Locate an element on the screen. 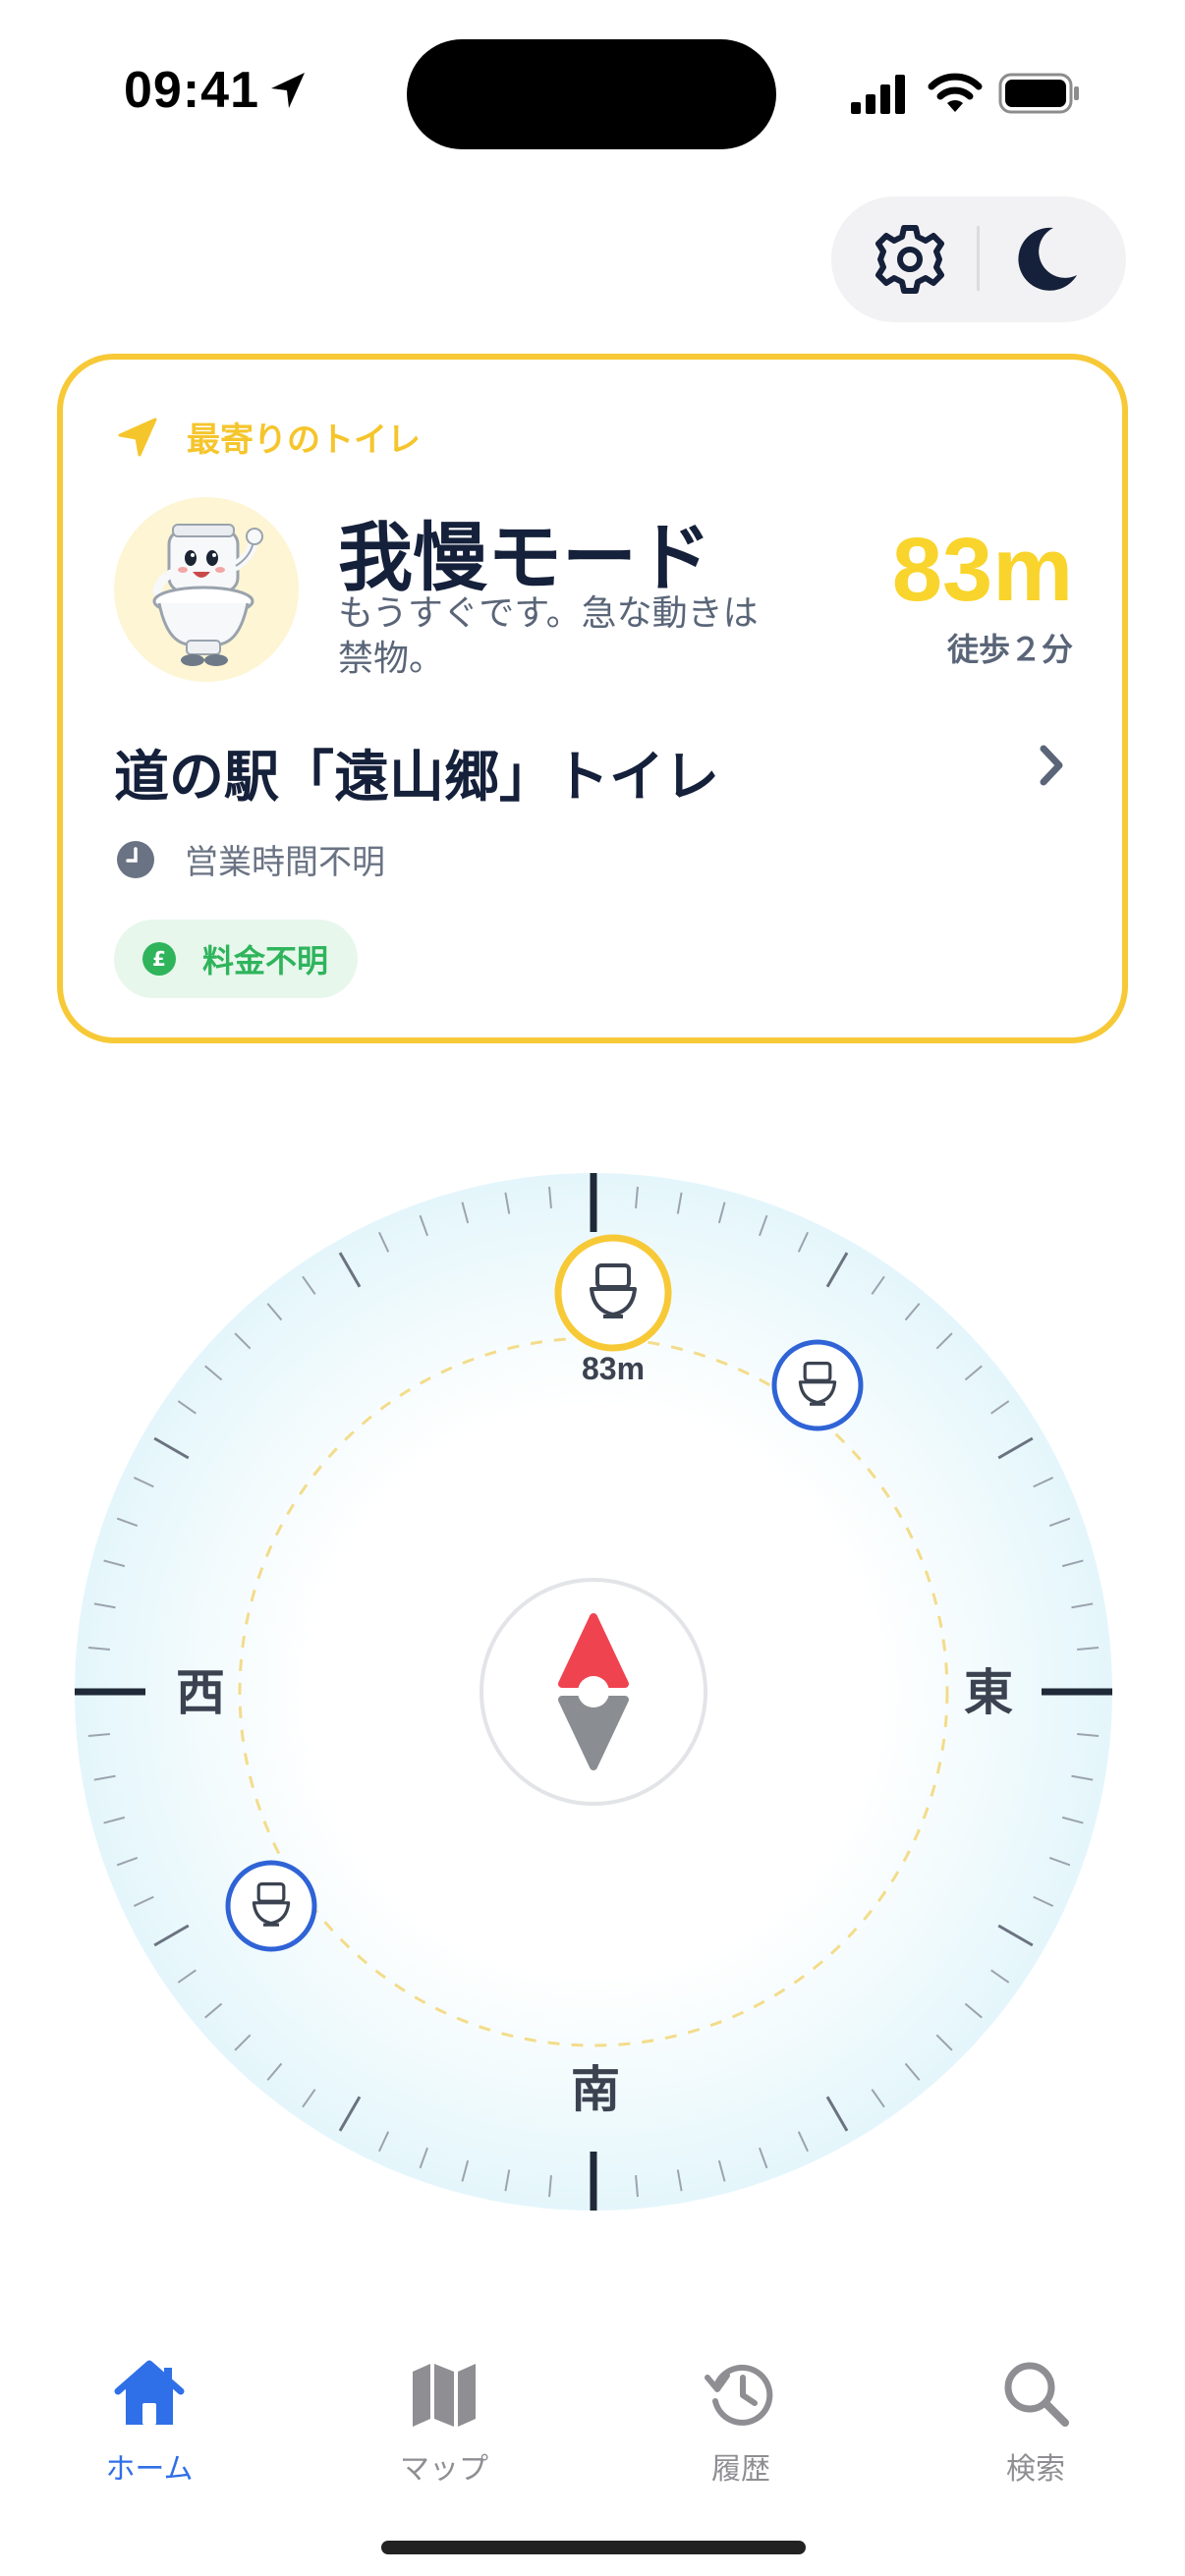  home-indicator is located at coordinates (594, 2547).